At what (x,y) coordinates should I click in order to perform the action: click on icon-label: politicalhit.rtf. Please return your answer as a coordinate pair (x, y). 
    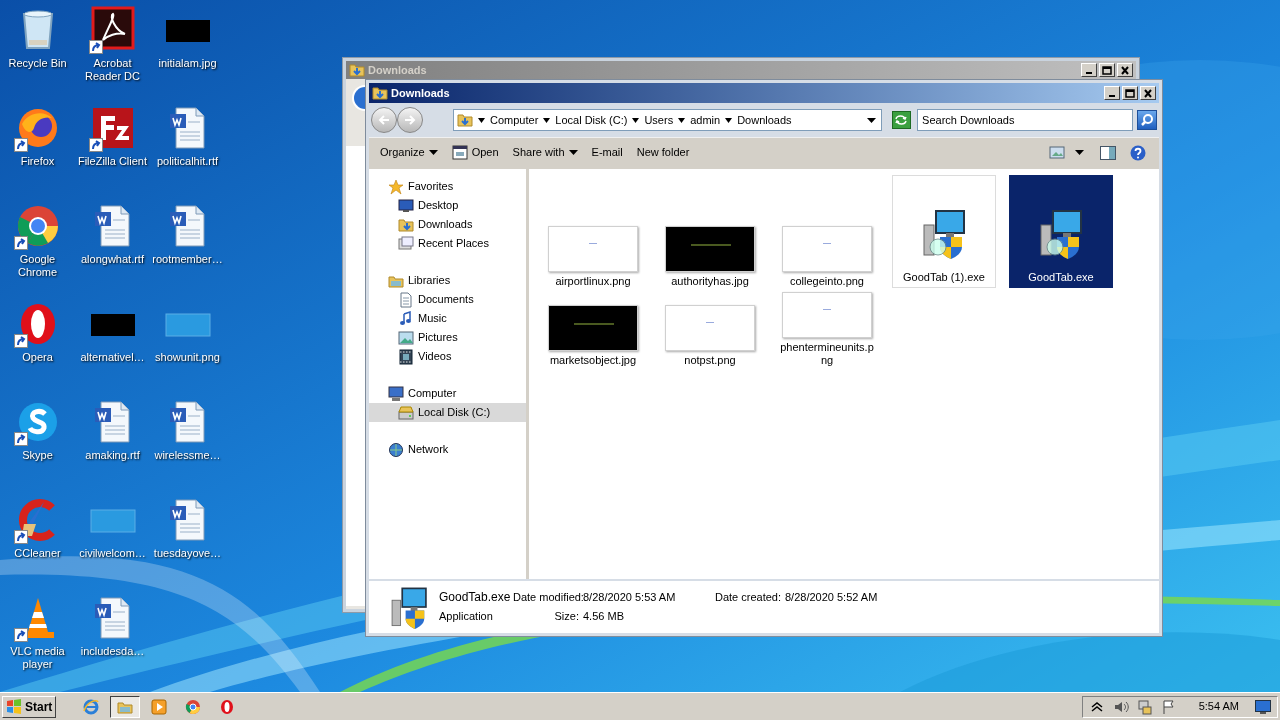
    Looking at the image, I should click on (187, 161).